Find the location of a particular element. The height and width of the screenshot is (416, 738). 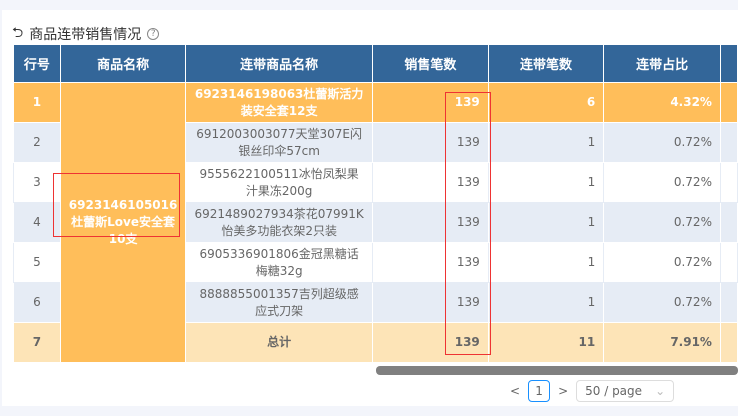

prev-page-button: < is located at coordinates (515, 391).